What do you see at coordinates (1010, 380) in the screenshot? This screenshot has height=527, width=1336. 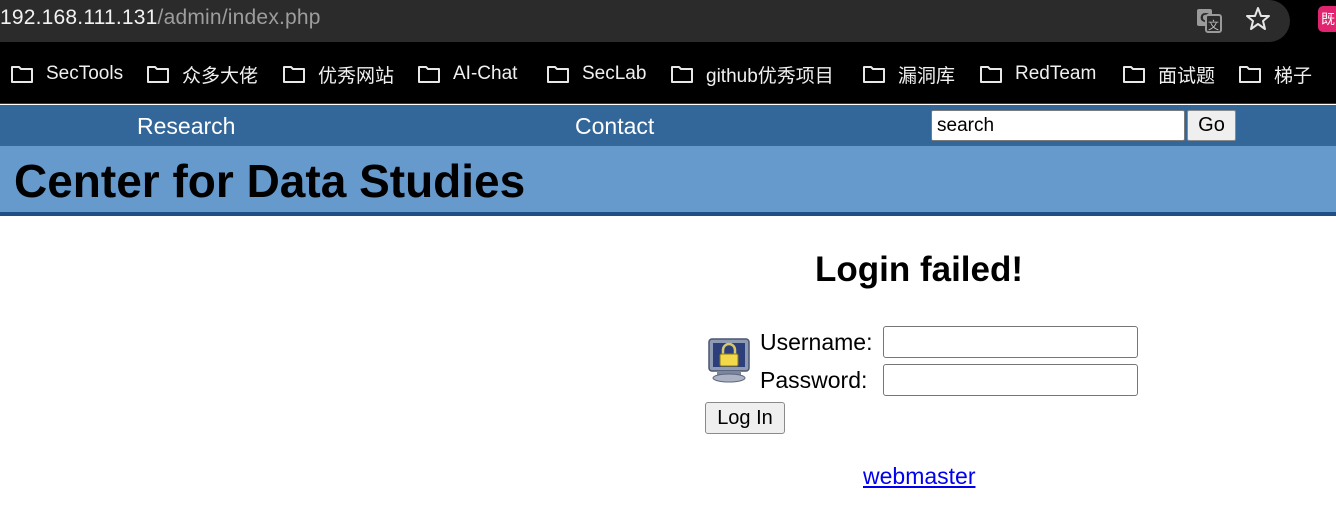 I see `password-field` at bounding box center [1010, 380].